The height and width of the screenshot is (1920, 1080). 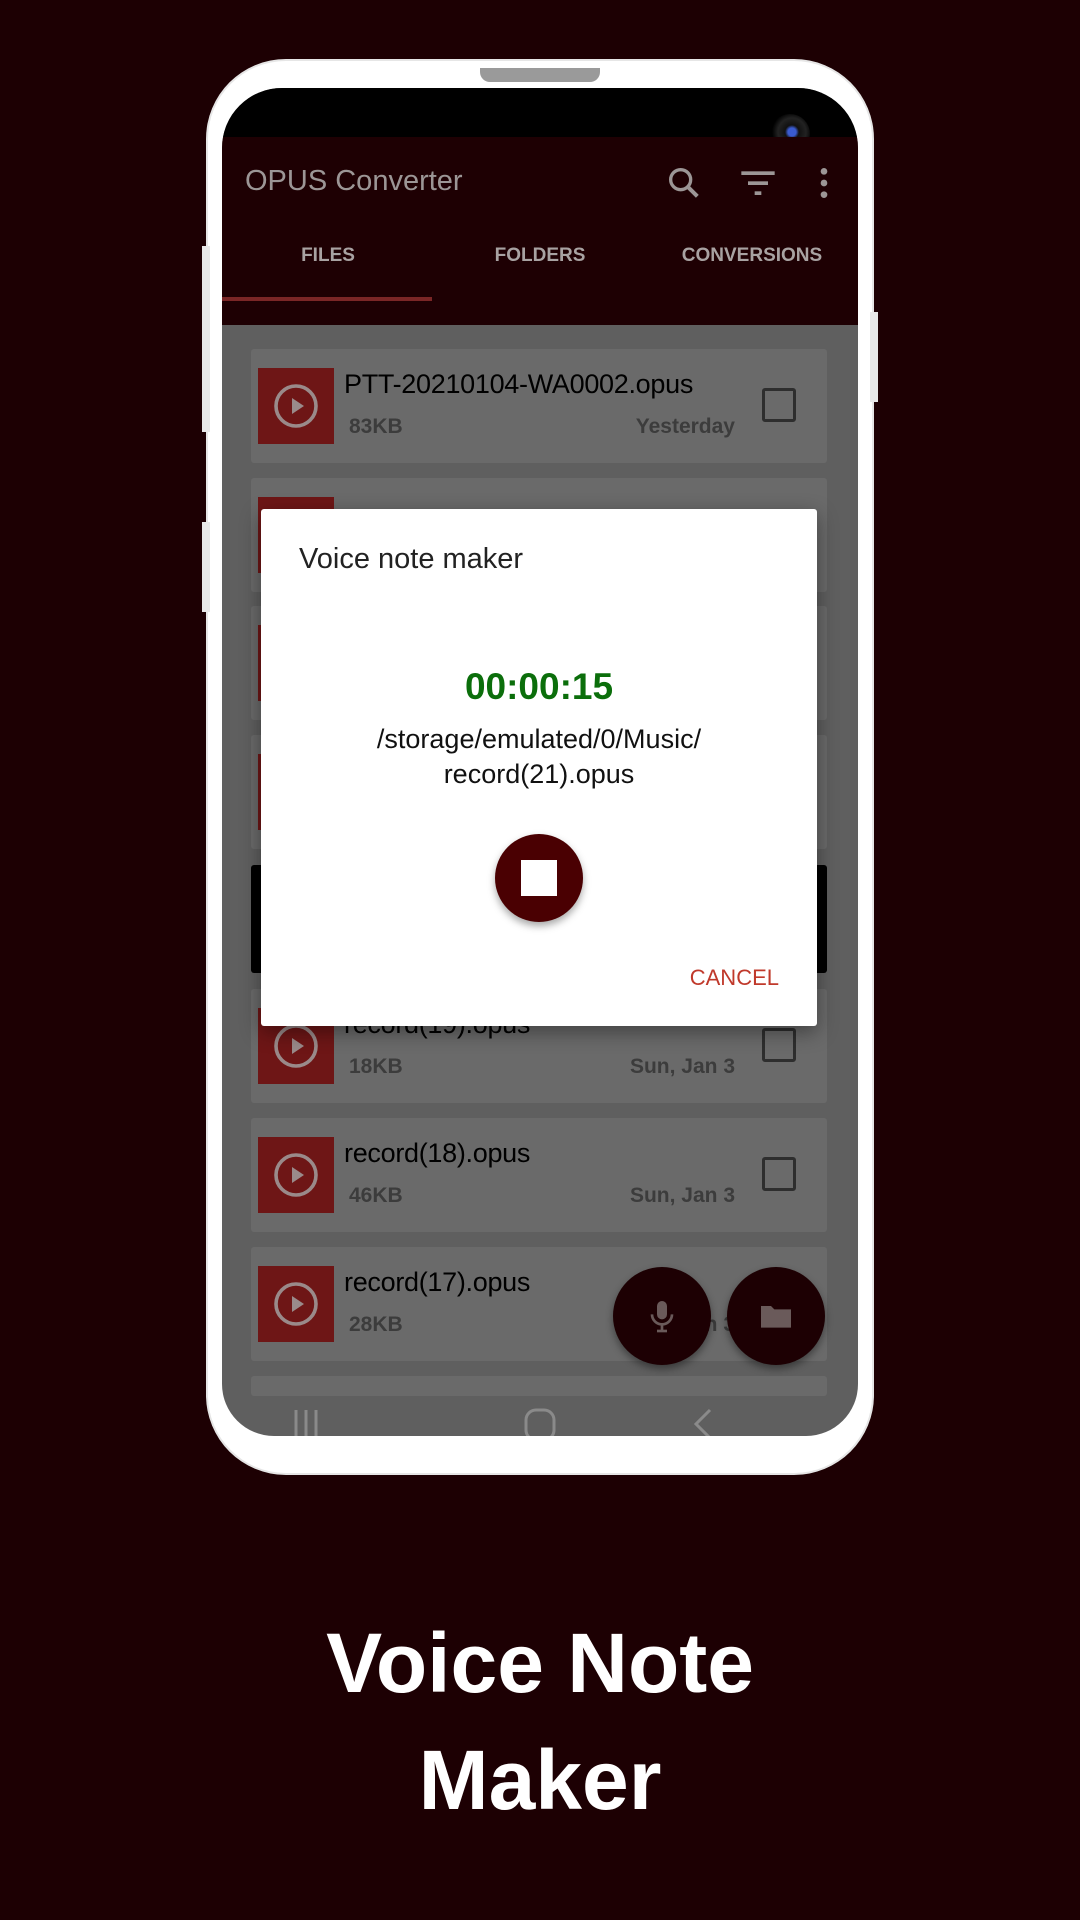 I want to click on more-vert-icon, so click(x=824, y=183).